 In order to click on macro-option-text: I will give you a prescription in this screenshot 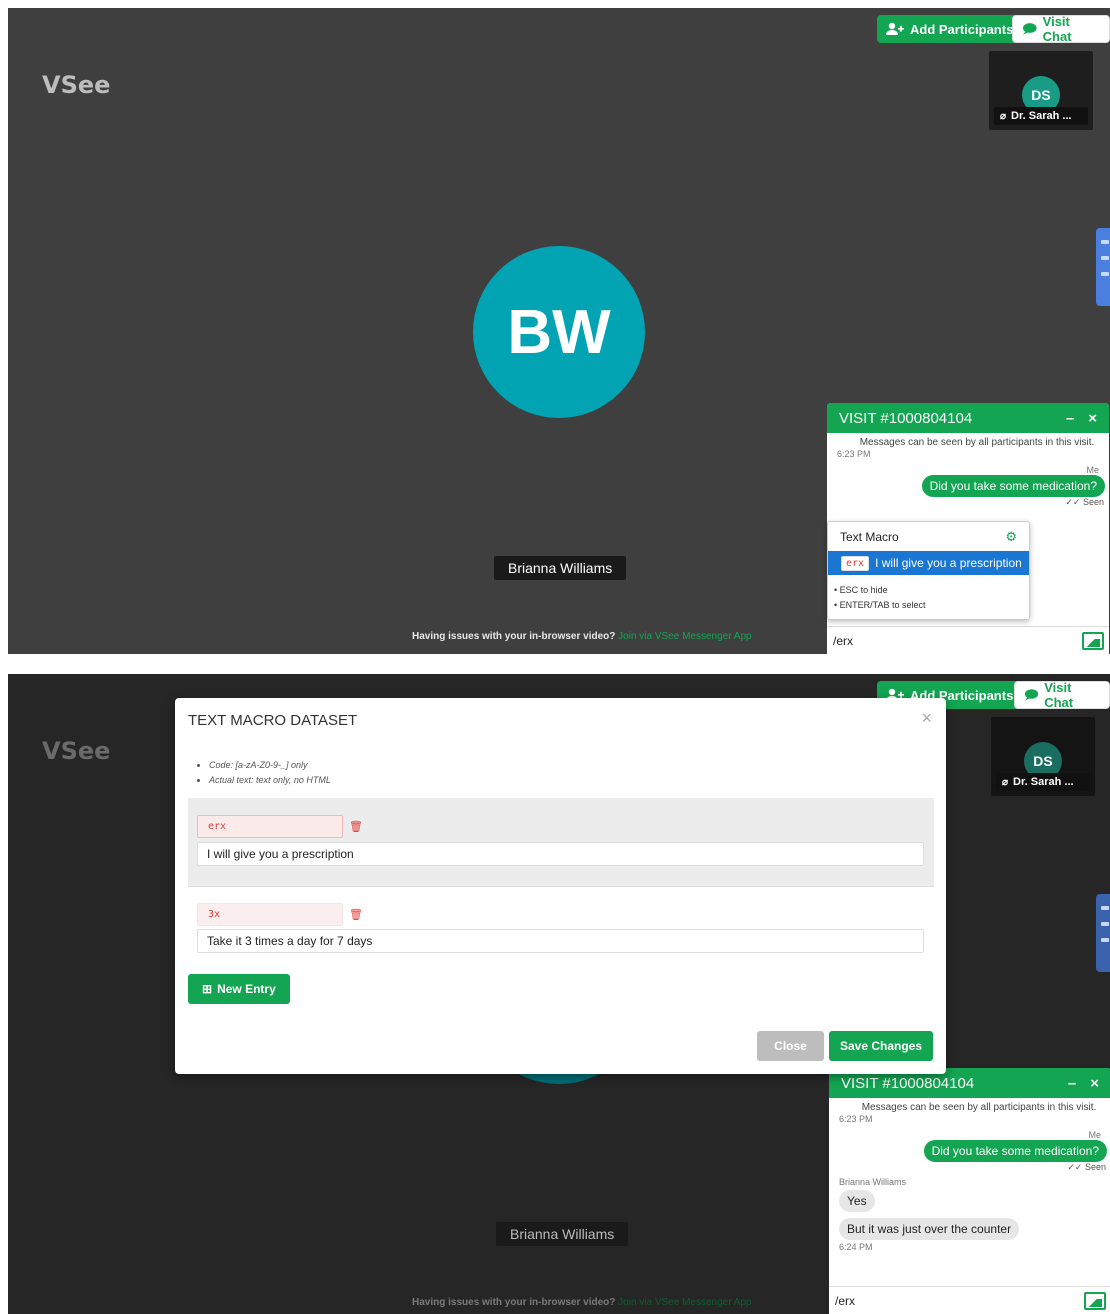, I will do `click(948, 563)`.